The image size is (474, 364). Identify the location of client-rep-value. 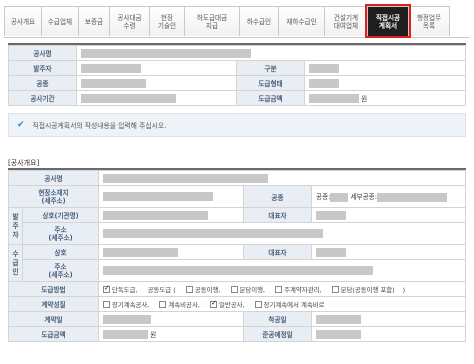
(388, 215).